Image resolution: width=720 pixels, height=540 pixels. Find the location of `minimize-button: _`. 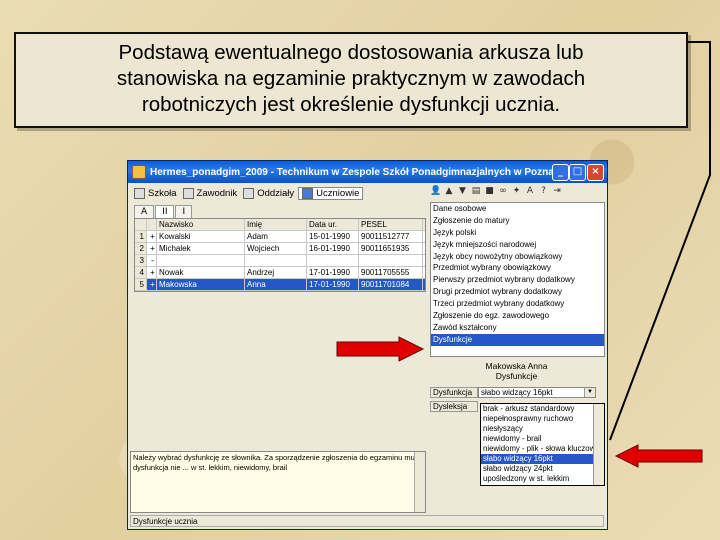

minimize-button: _ is located at coordinates (560, 172).